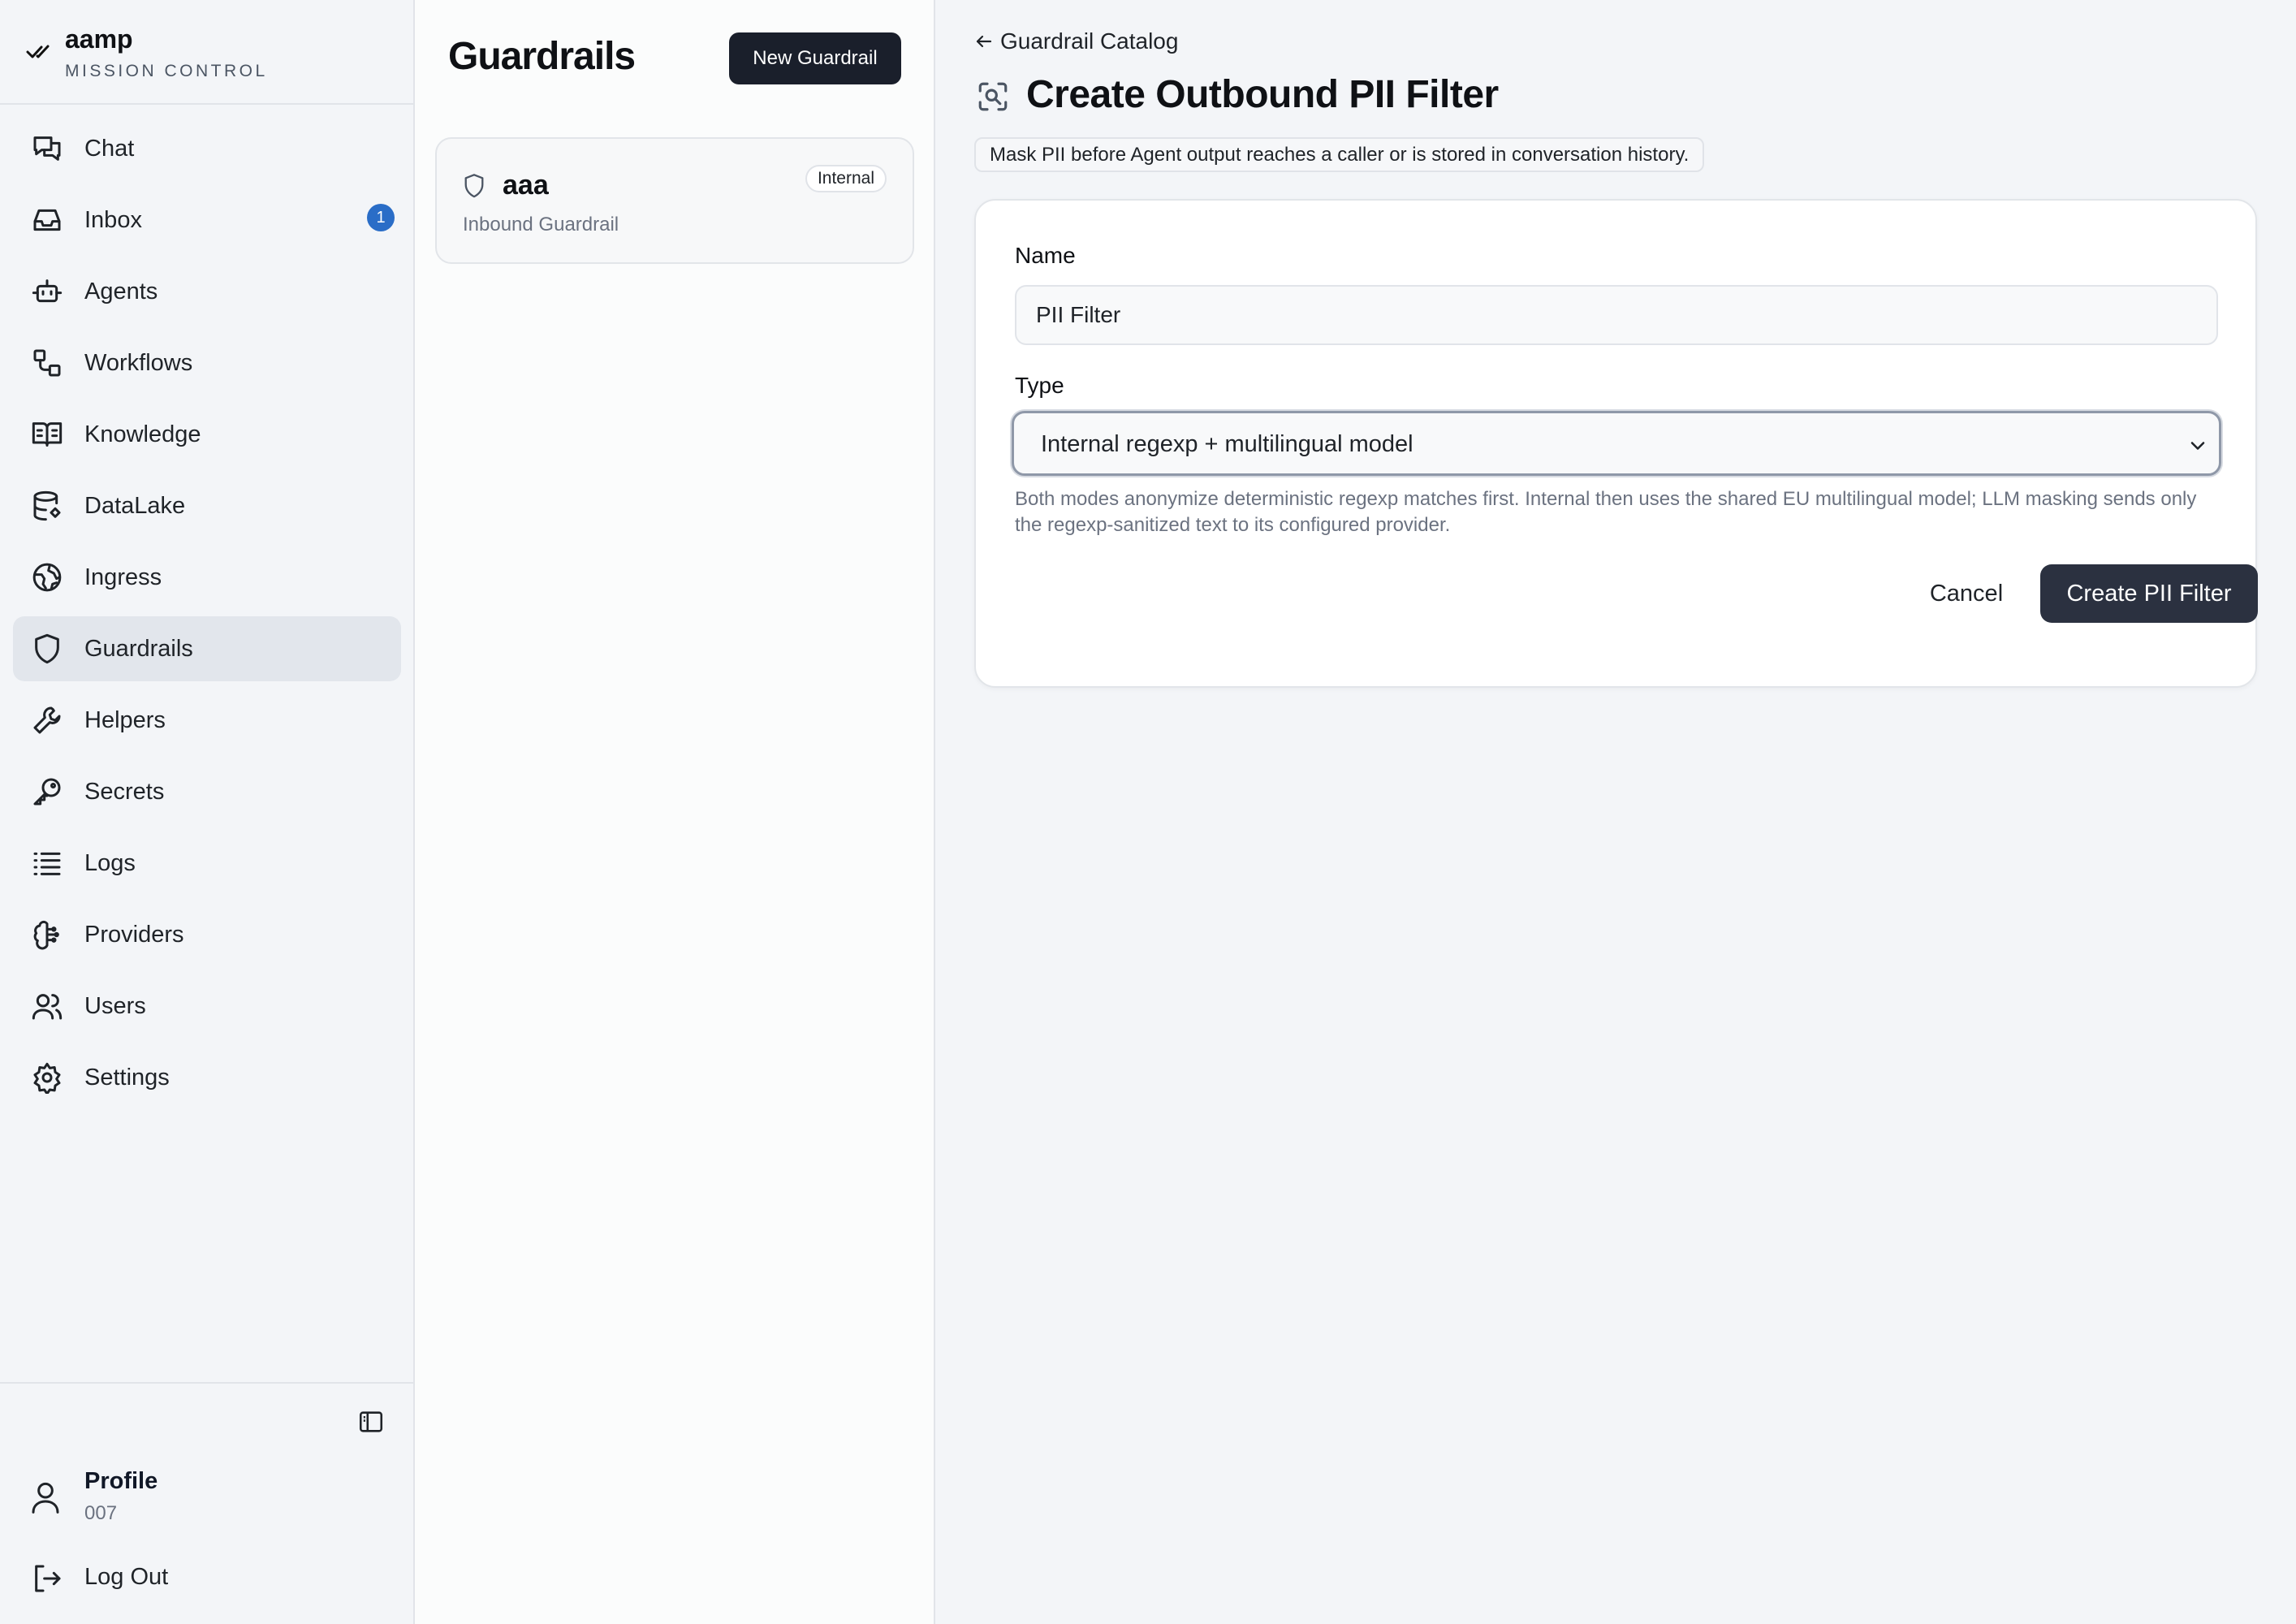 This screenshot has width=2296, height=1624. Describe the element at coordinates (1227, 444) in the screenshot. I see `type-select-value: Internal regexp + multilingual model` at that location.